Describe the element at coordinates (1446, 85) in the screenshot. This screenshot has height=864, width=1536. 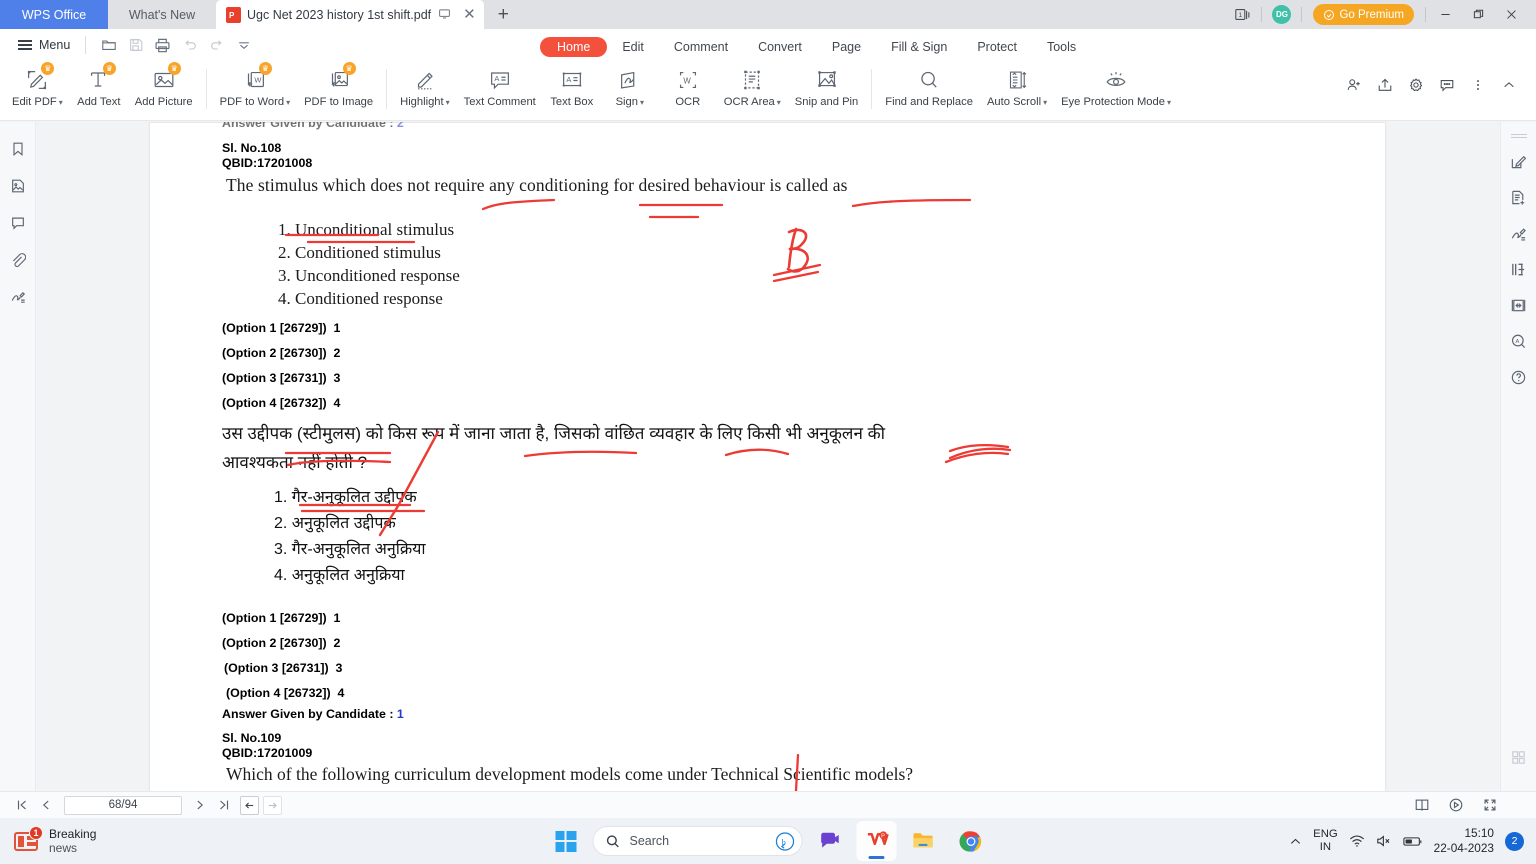
I see `feedback-icon` at that location.